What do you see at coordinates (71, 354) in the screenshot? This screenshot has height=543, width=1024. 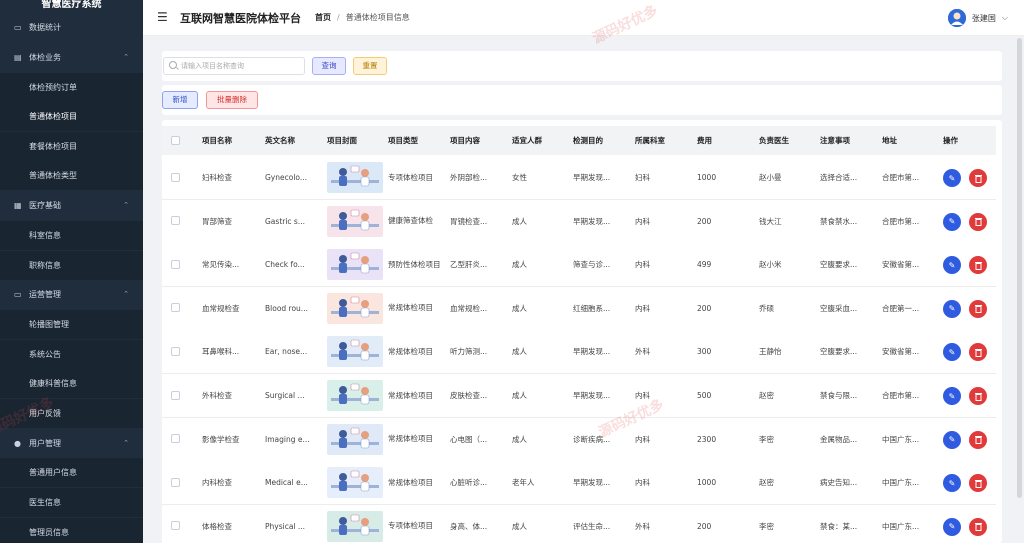 I see `sidebar-item: 系统公告` at bounding box center [71, 354].